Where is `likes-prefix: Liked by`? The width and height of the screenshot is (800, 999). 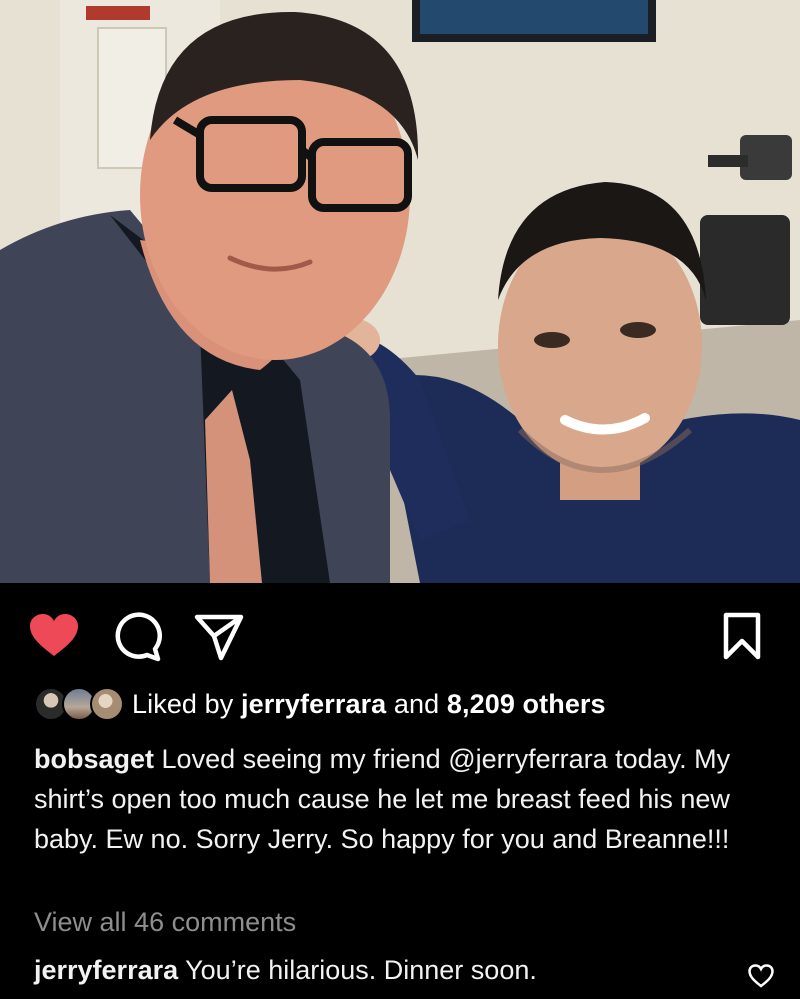
likes-prefix: Liked by is located at coordinates (183, 703).